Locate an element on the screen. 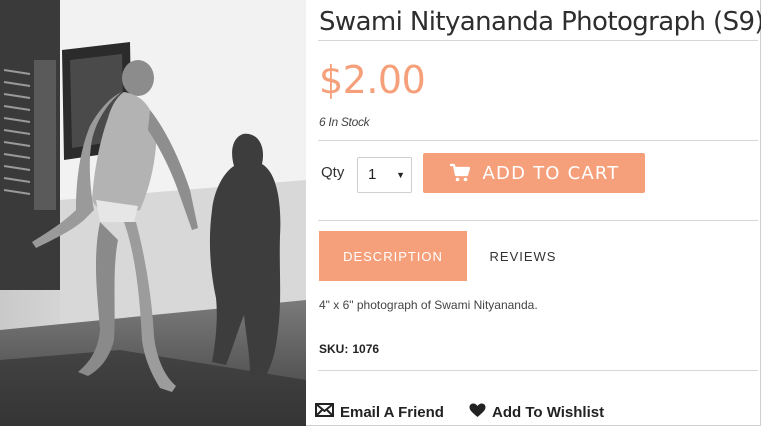 Image resolution: width=761 pixels, height=426 pixels. add-to-wishlist-link: Add To Wishlist is located at coordinates (536, 412).